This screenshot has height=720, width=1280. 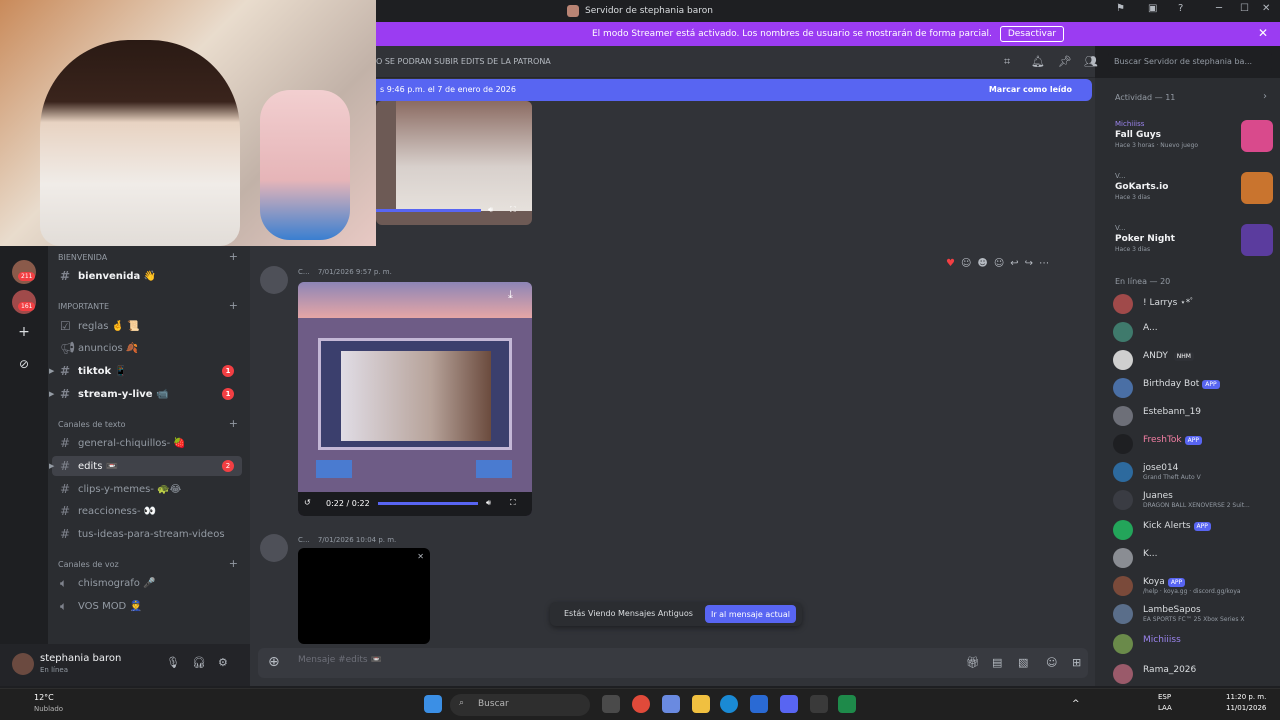 I want to click on members-icon: 👥︎, so click(x=1091, y=61).